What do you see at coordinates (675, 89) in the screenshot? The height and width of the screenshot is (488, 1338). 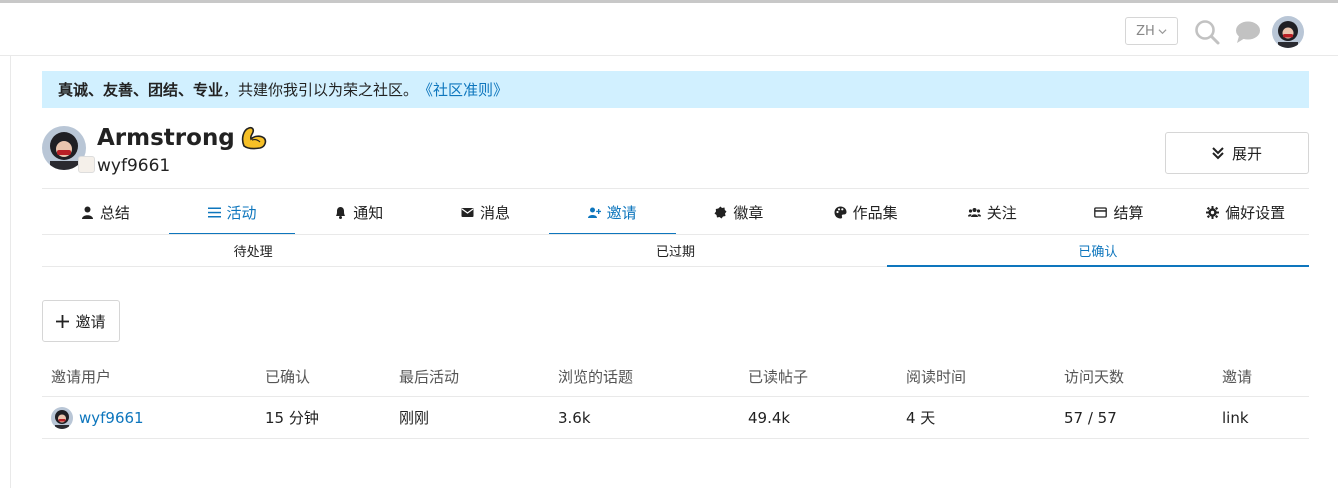 I see `community-banner: 真诚、友善、团结、专业 ，共建你我引以为荣之社区。 《社区准则》` at bounding box center [675, 89].